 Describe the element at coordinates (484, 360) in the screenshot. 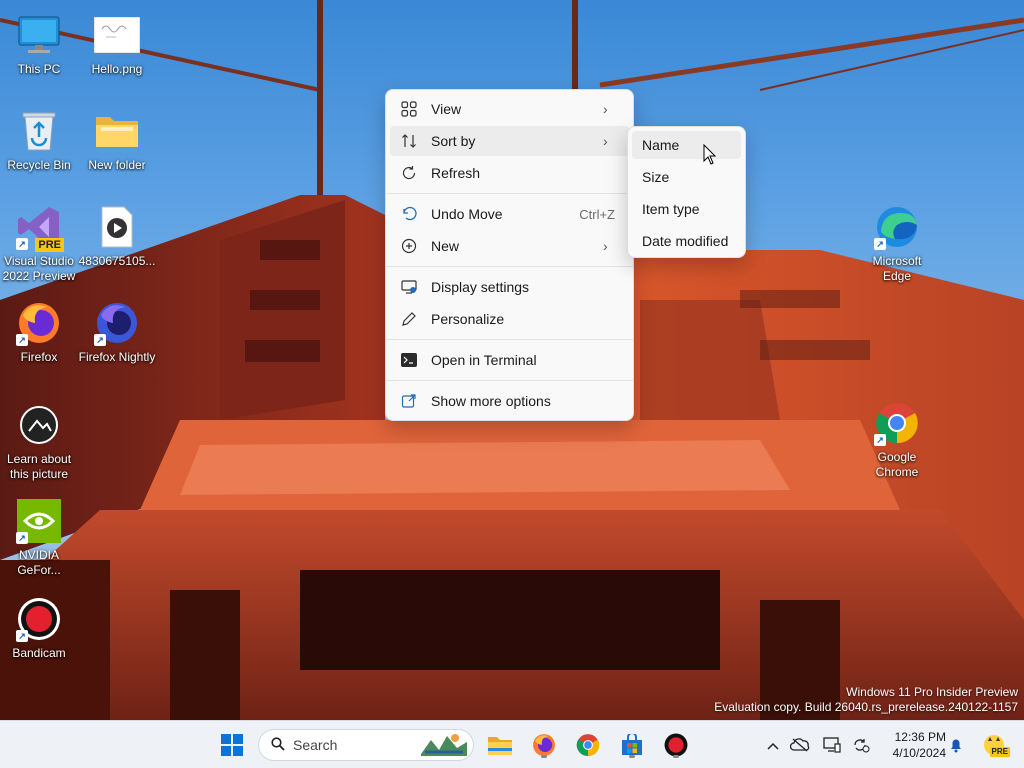

I see `menu-item-label: Open in Terminal` at that location.